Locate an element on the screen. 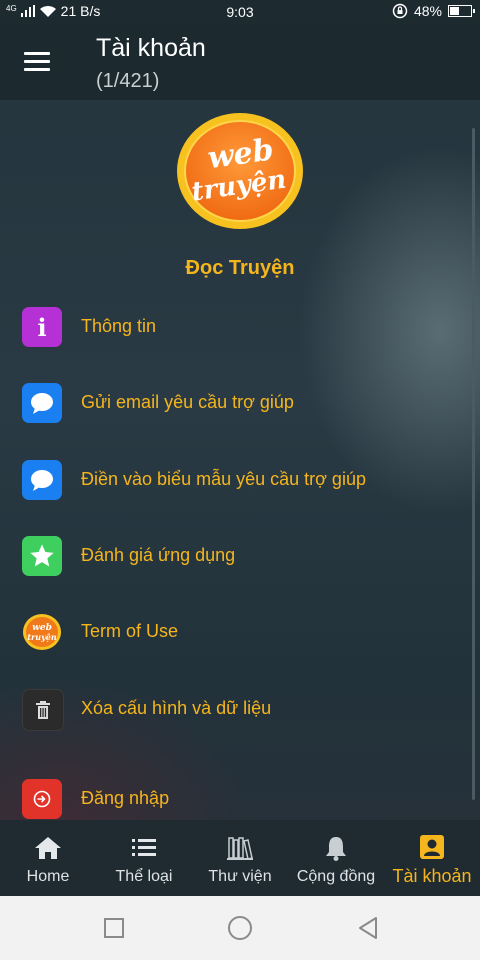 The image size is (480, 960). library-icon is located at coordinates (240, 848).